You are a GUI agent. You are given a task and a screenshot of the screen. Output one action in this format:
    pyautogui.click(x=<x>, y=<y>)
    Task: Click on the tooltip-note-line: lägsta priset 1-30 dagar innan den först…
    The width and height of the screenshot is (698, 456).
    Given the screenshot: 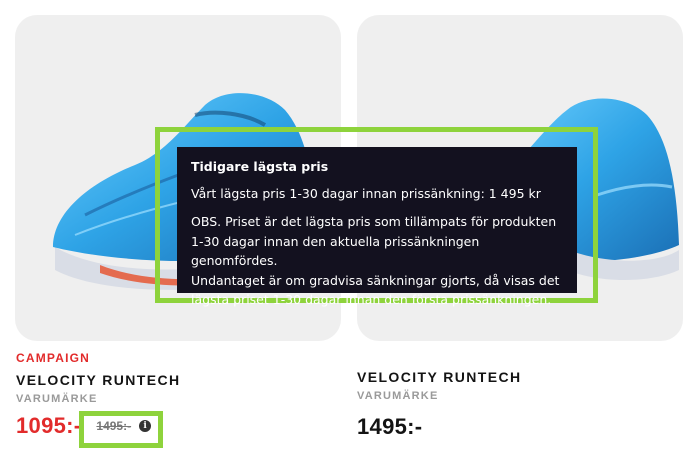 What is the action you would take?
    pyautogui.click(x=371, y=299)
    